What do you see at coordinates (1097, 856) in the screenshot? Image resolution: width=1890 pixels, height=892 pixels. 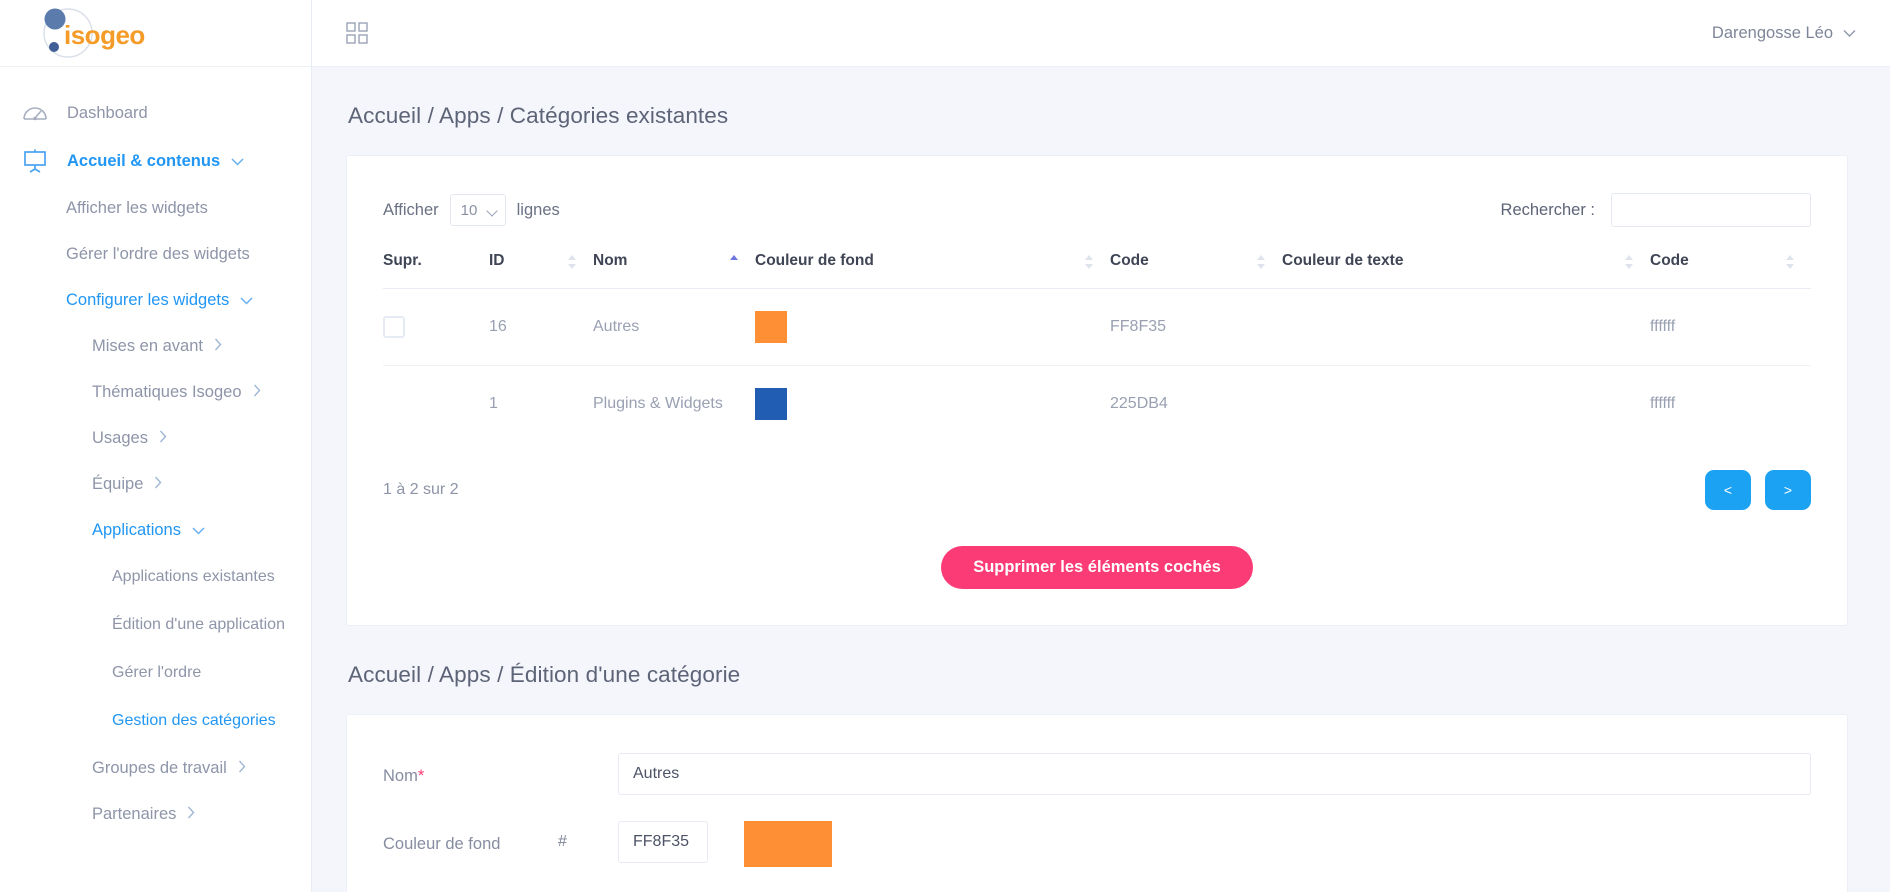 I see `form-row-bg-color: Couleur de fond #` at bounding box center [1097, 856].